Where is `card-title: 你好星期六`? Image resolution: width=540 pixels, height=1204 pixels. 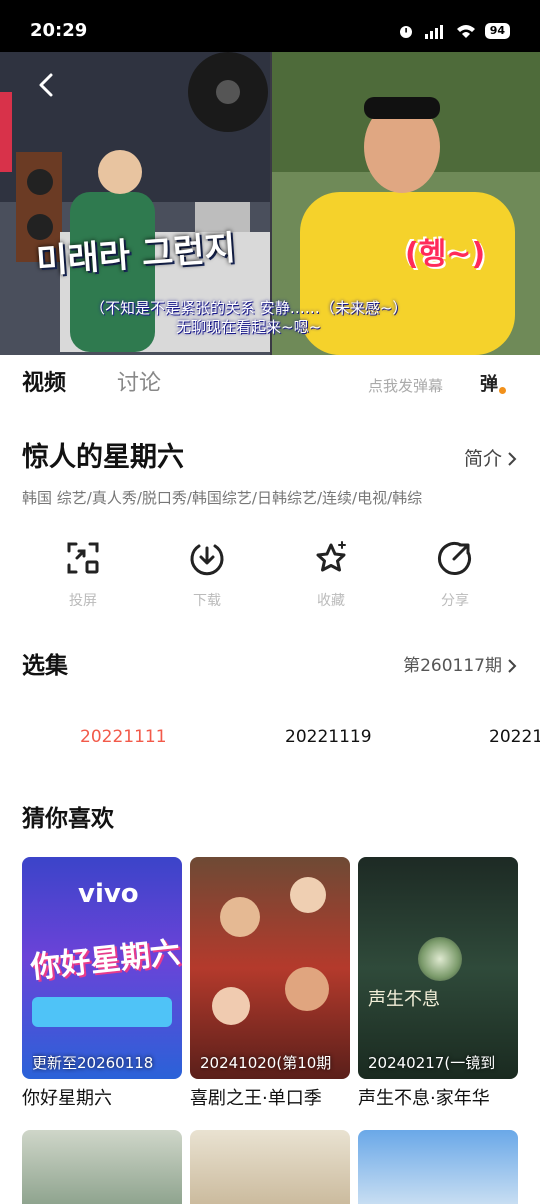
card-title: 你好星期六 is located at coordinates (67, 1098).